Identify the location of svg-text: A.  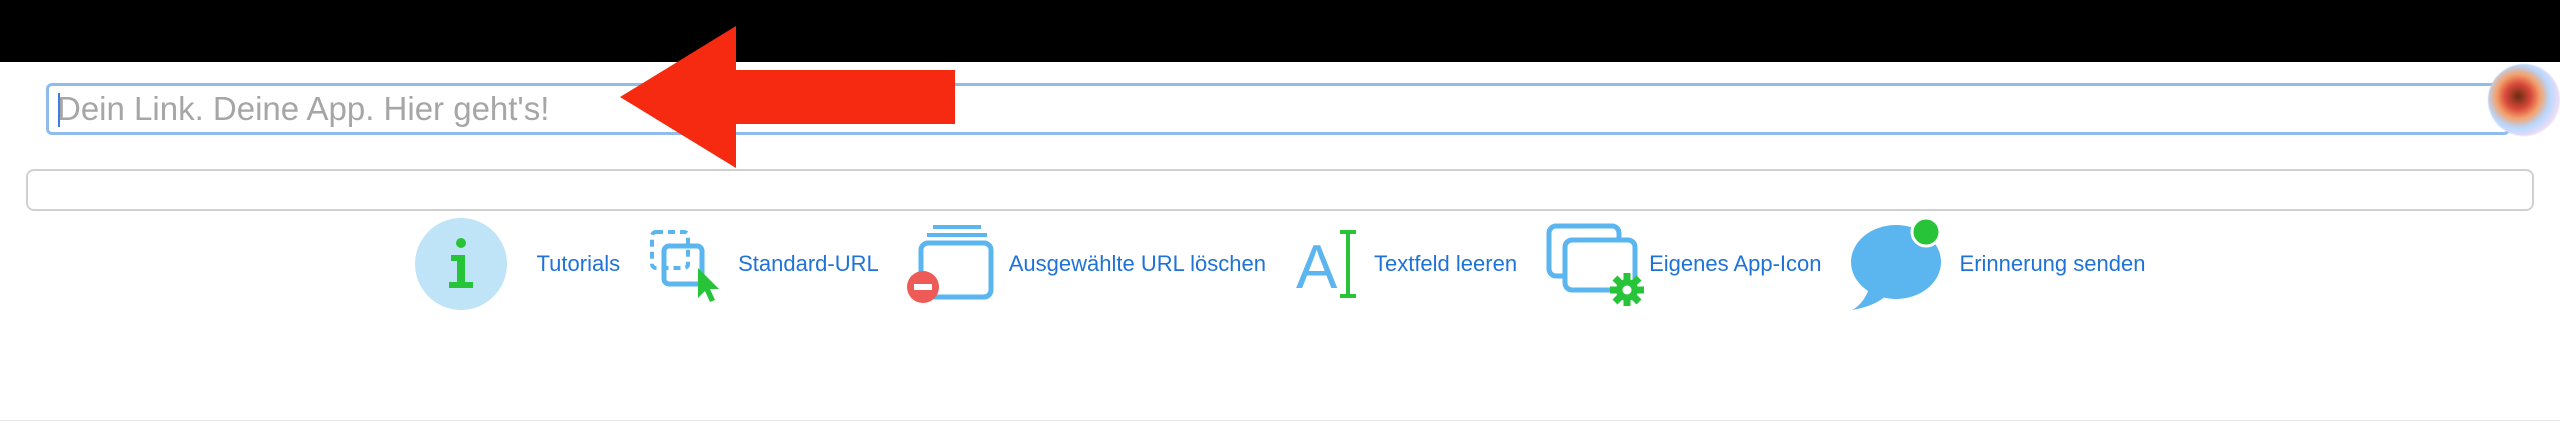
(1317, 267).